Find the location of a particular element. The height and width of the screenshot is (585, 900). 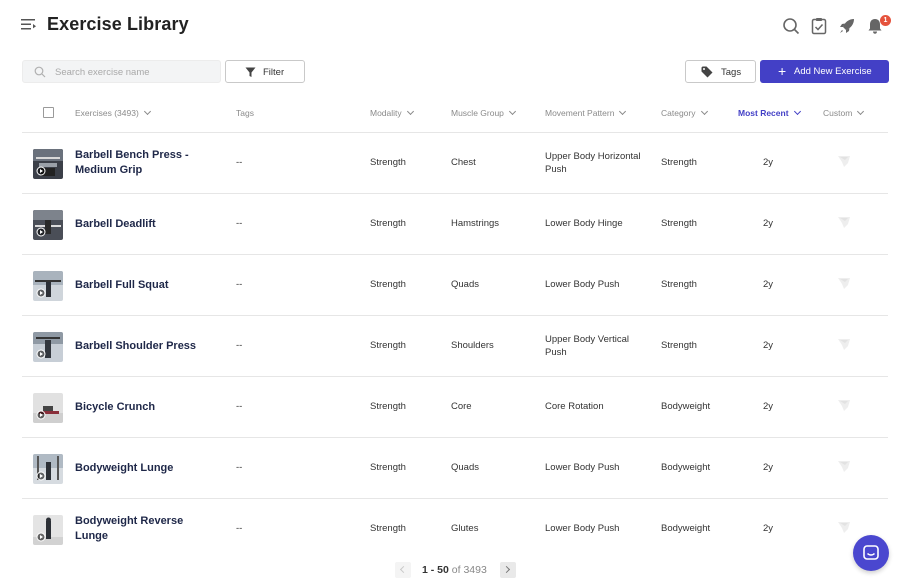

clipboard-check-icon is located at coordinates (819, 26).